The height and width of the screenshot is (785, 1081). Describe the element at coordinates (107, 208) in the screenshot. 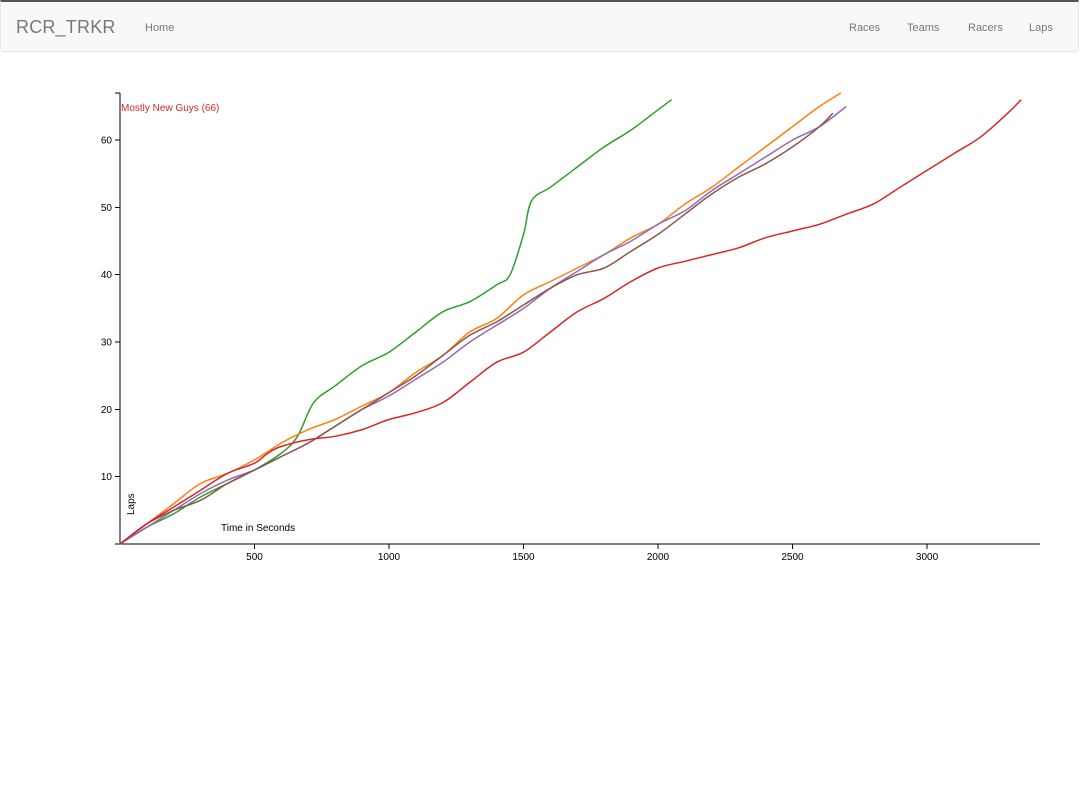

I see `y-tick-label: 50` at that location.